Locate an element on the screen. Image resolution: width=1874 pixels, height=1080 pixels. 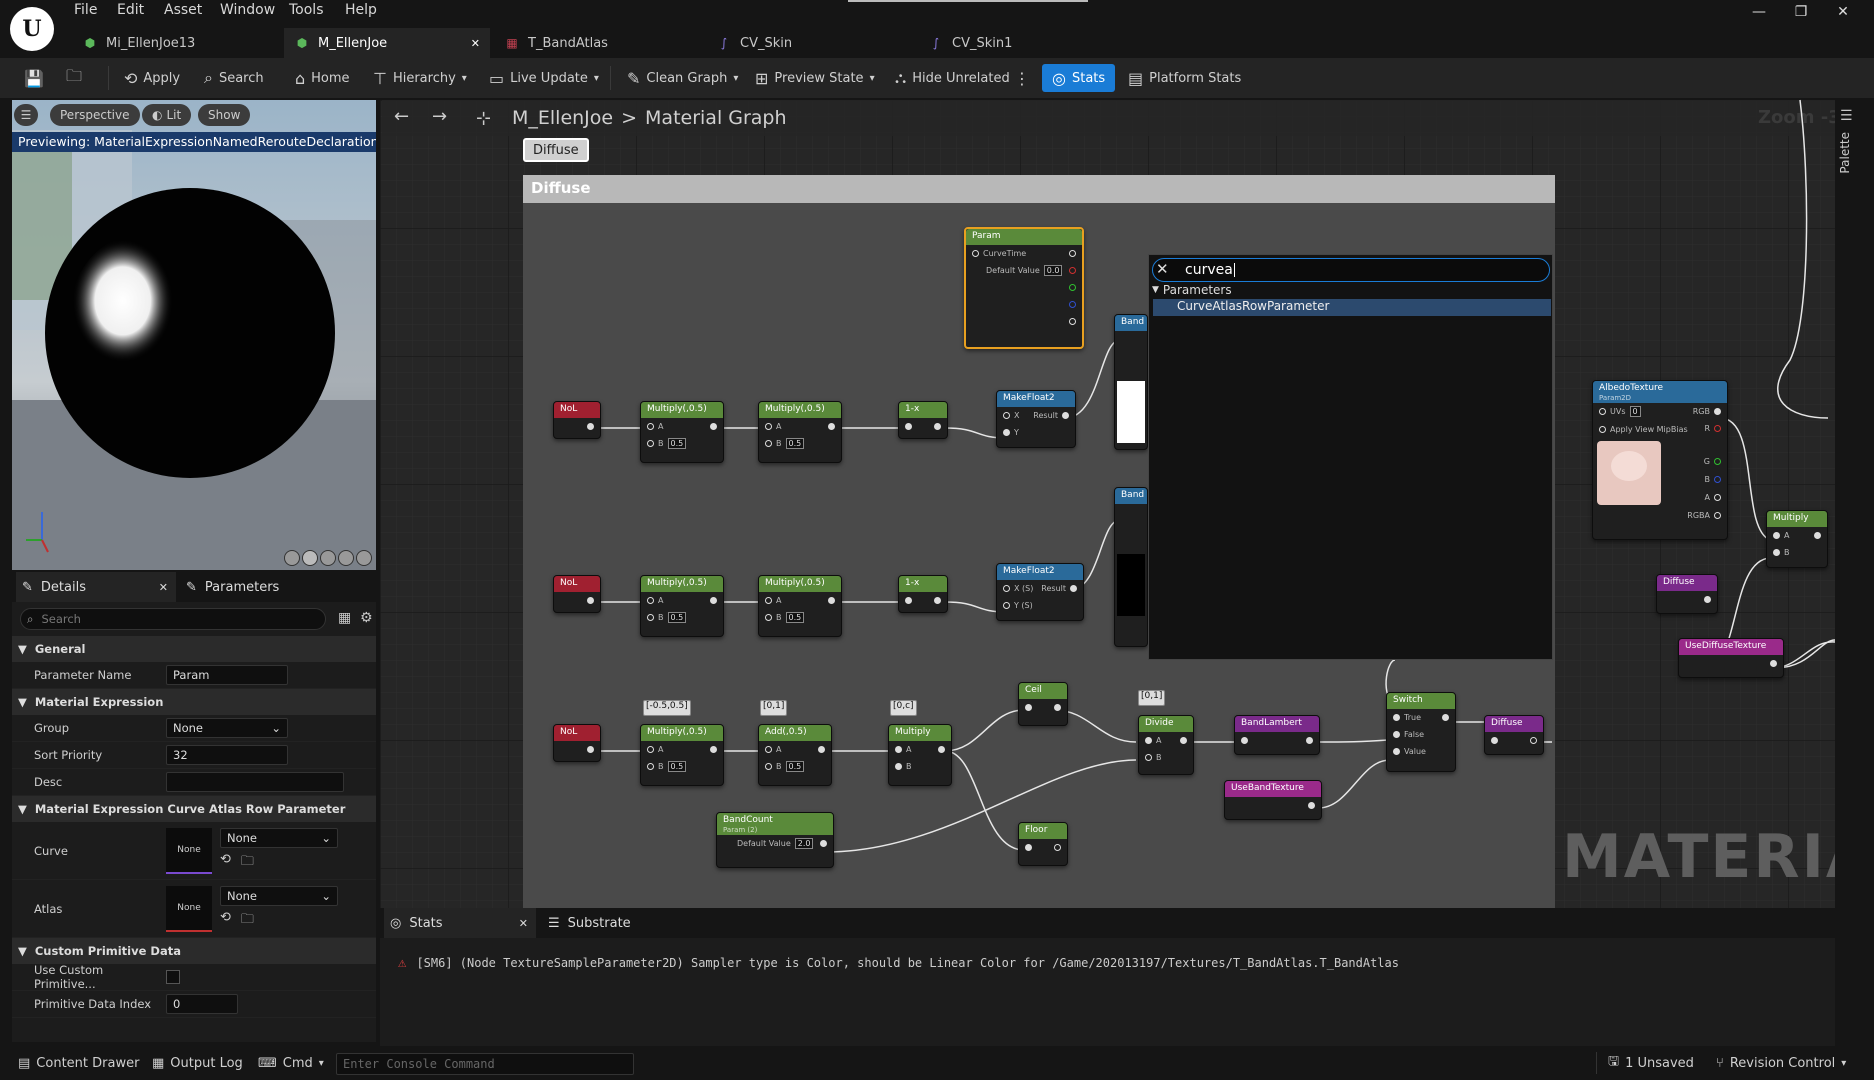
pin-a is located at coordinates (1024, 321).